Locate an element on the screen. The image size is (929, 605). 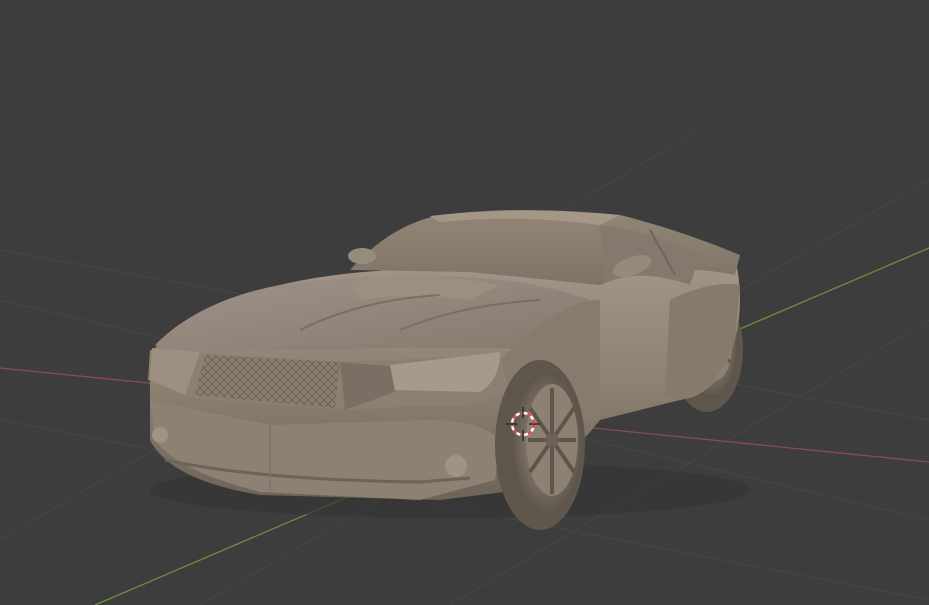
fog-light-right is located at coordinates (456, 466).